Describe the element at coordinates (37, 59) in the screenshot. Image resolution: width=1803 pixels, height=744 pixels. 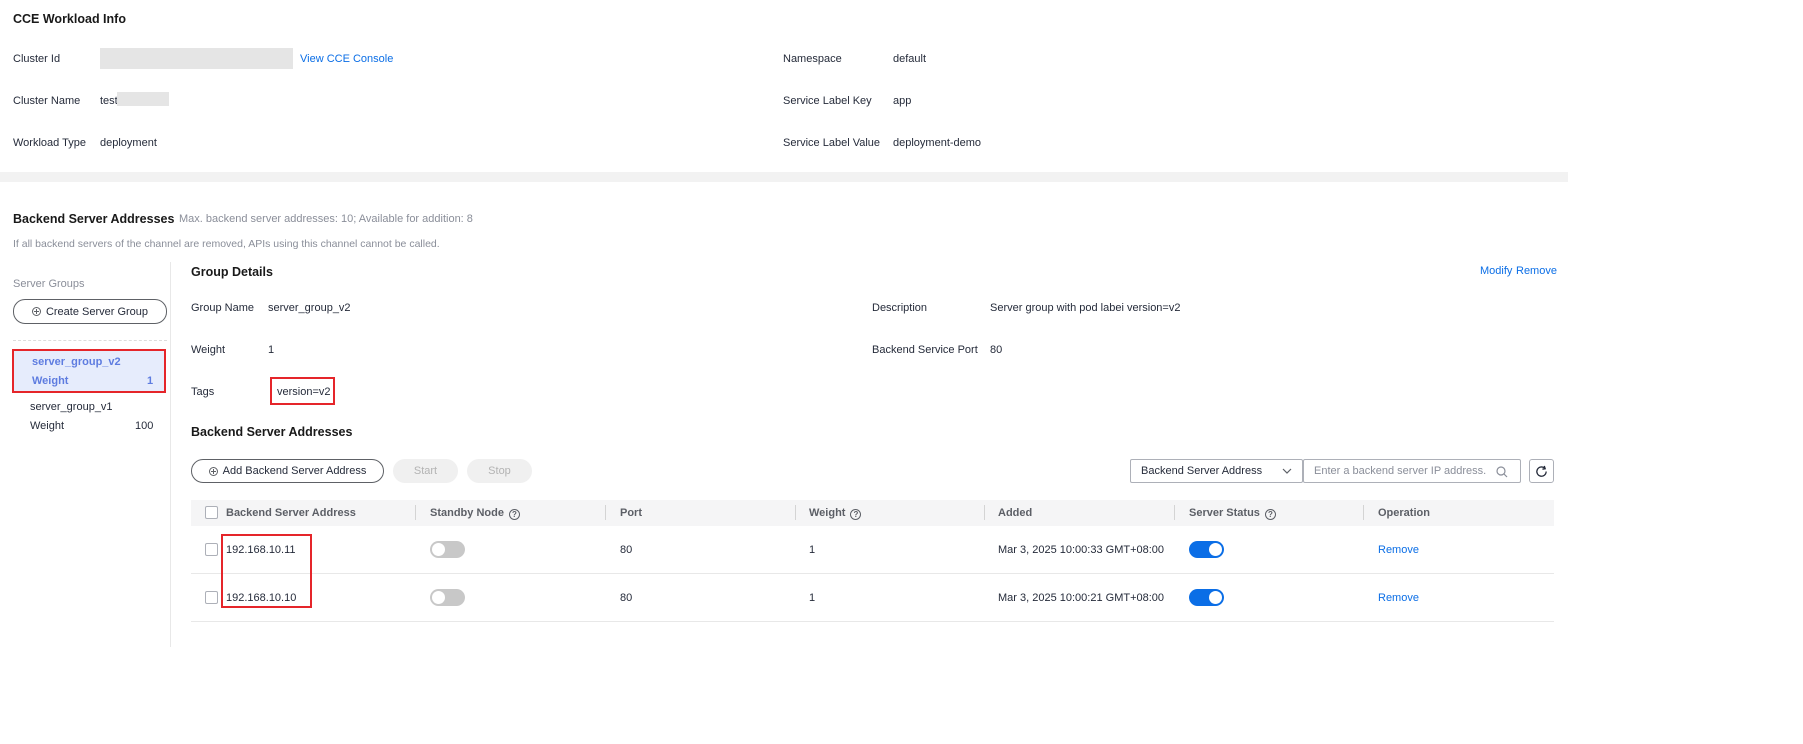
I see `cluster-id-label: Cluster Id` at that location.